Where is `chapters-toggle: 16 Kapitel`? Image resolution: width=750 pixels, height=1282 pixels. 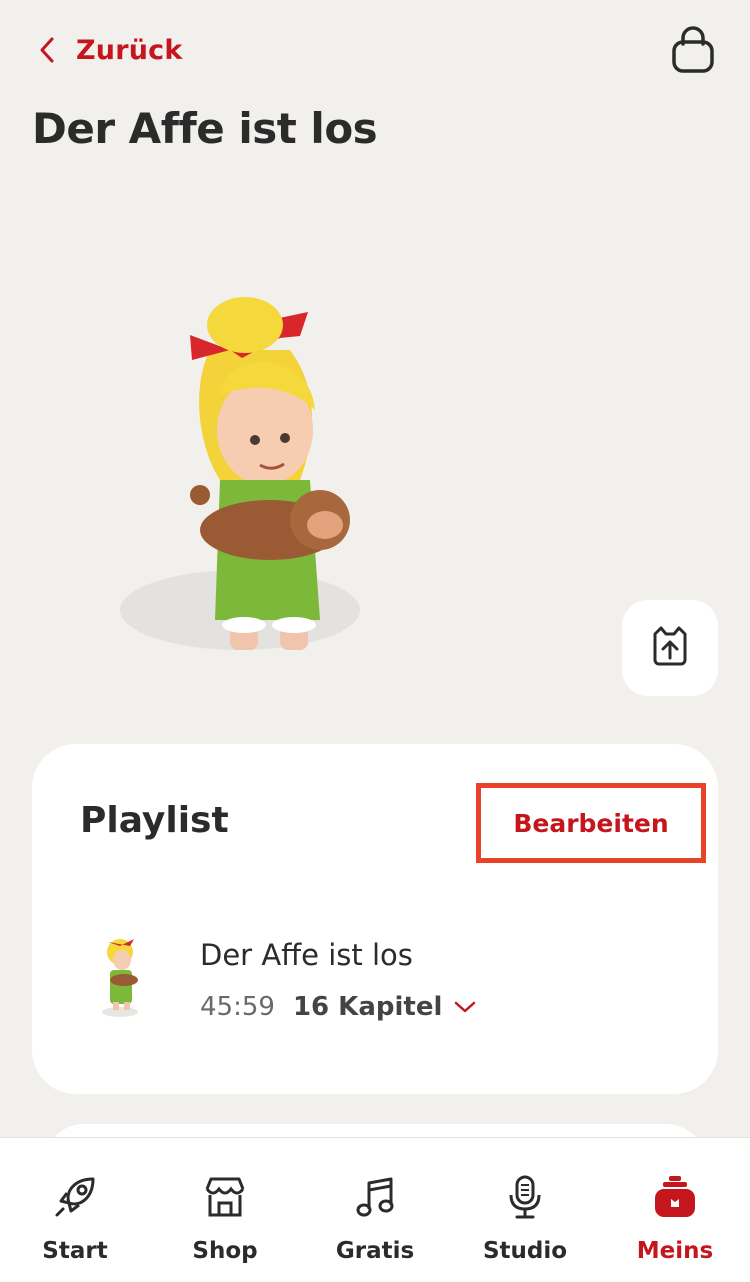 chapters-toggle: 16 Kapitel is located at coordinates (384, 1007).